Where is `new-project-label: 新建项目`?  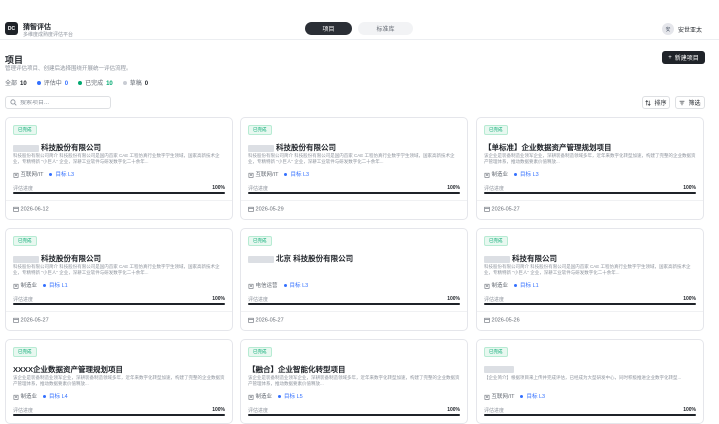
new-project-label: 新建项目 is located at coordinates (686, 59).